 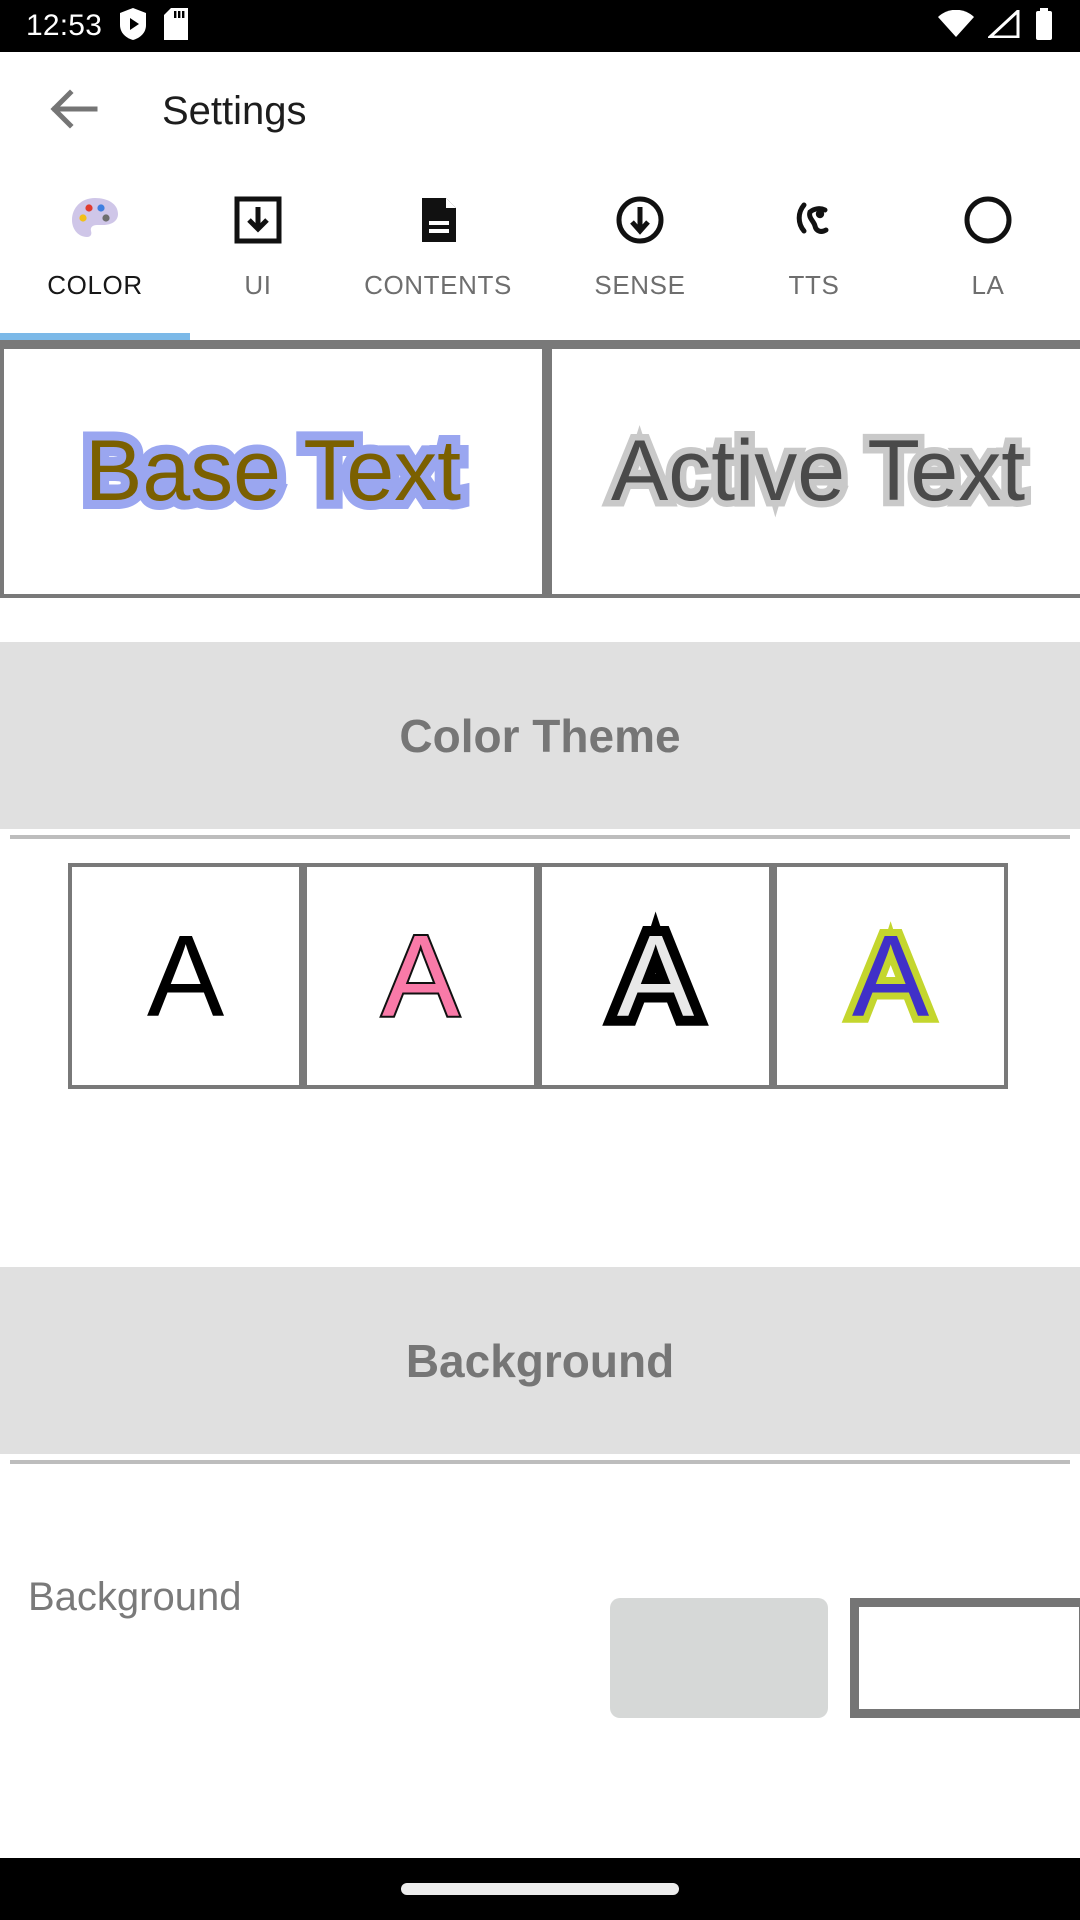 What do you see at coordinates (988, 285) in the screenshot?
I see `tab-label-language: LA` at bounding box center [988, 285].